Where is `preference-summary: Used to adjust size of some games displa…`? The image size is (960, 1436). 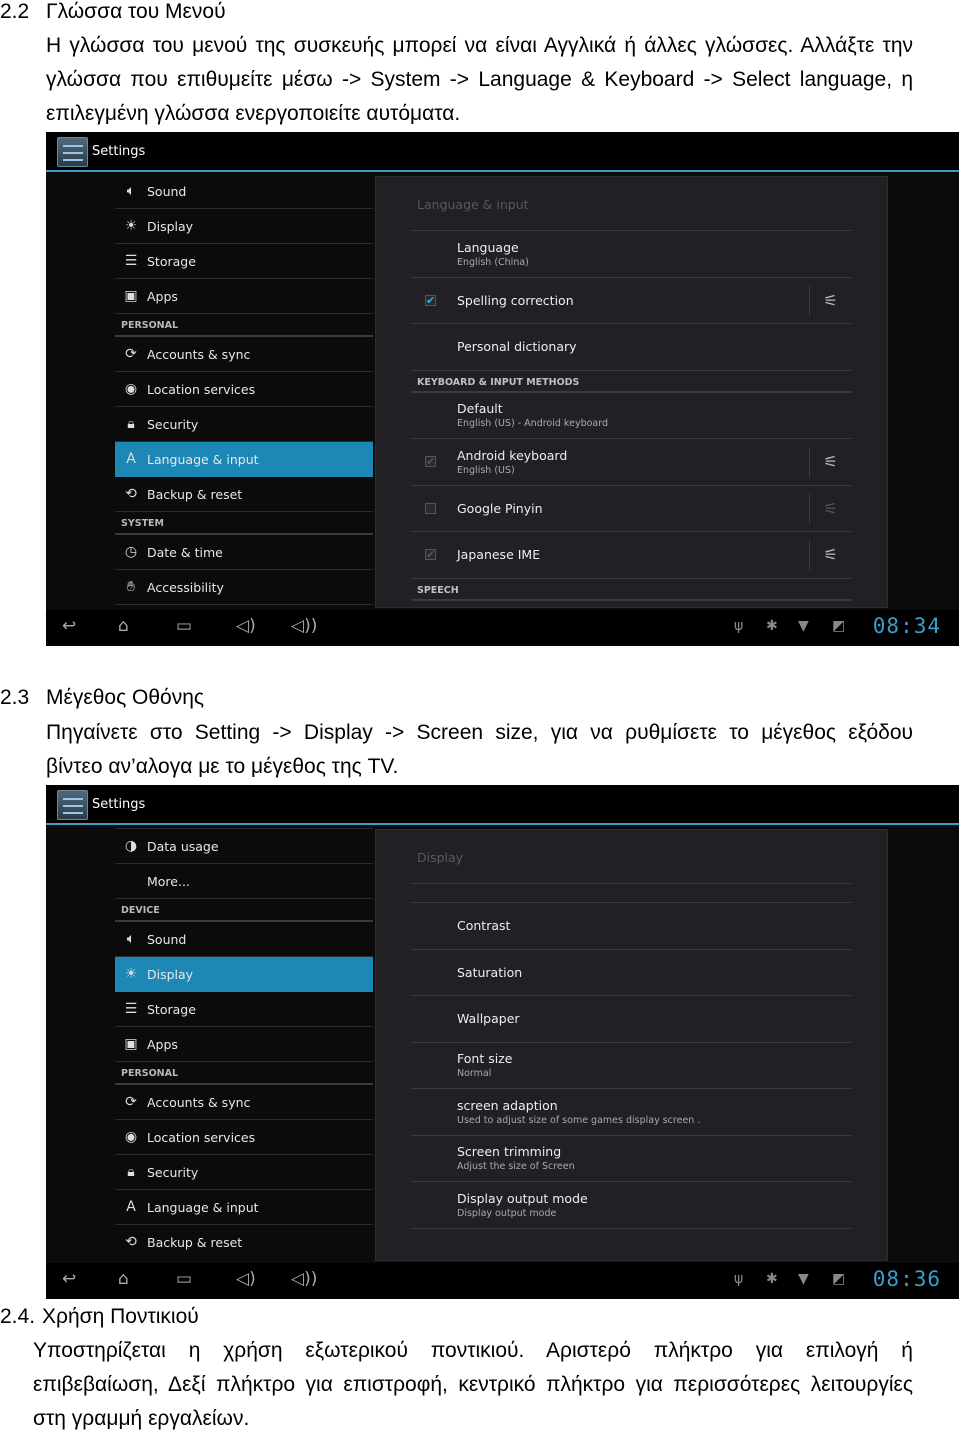 preference-summary: Used to adjust size of some games displa… is located at coordinates (579, 1120).